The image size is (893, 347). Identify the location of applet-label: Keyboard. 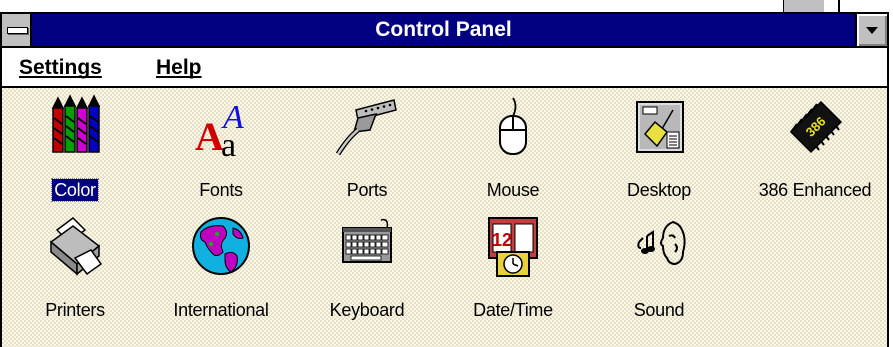
(367, 310).